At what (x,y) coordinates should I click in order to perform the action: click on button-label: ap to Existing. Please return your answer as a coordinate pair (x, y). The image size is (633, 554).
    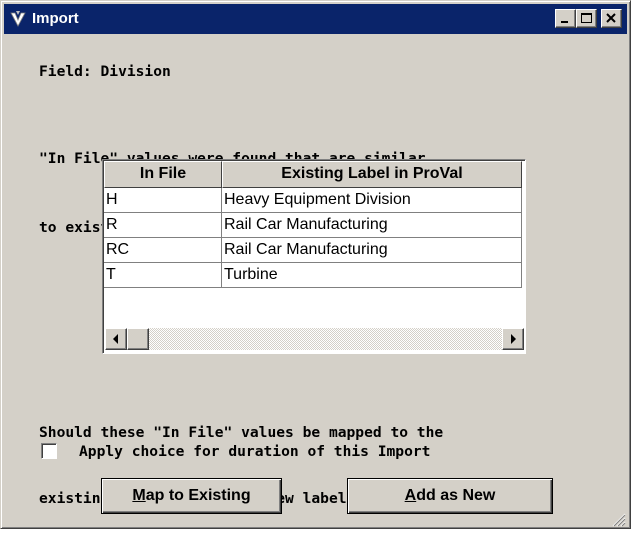
    Looking at the image, I should click on (198, 495).